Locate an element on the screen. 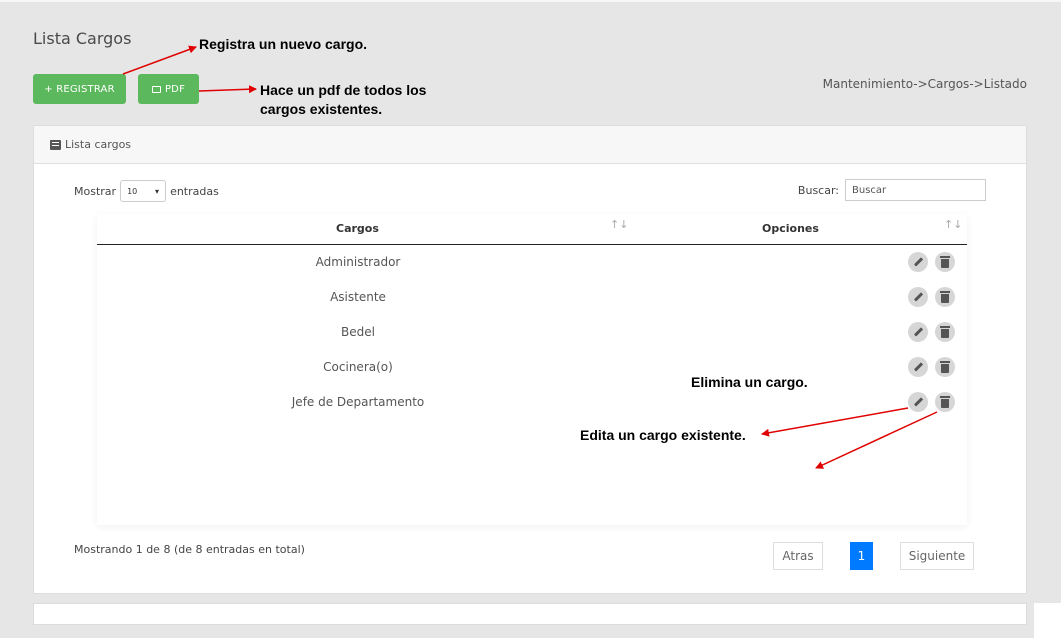 Image resolution: width=1061 pixels, height=638 pixels. search-label: Buscar: is located at coordinates (818, 190).